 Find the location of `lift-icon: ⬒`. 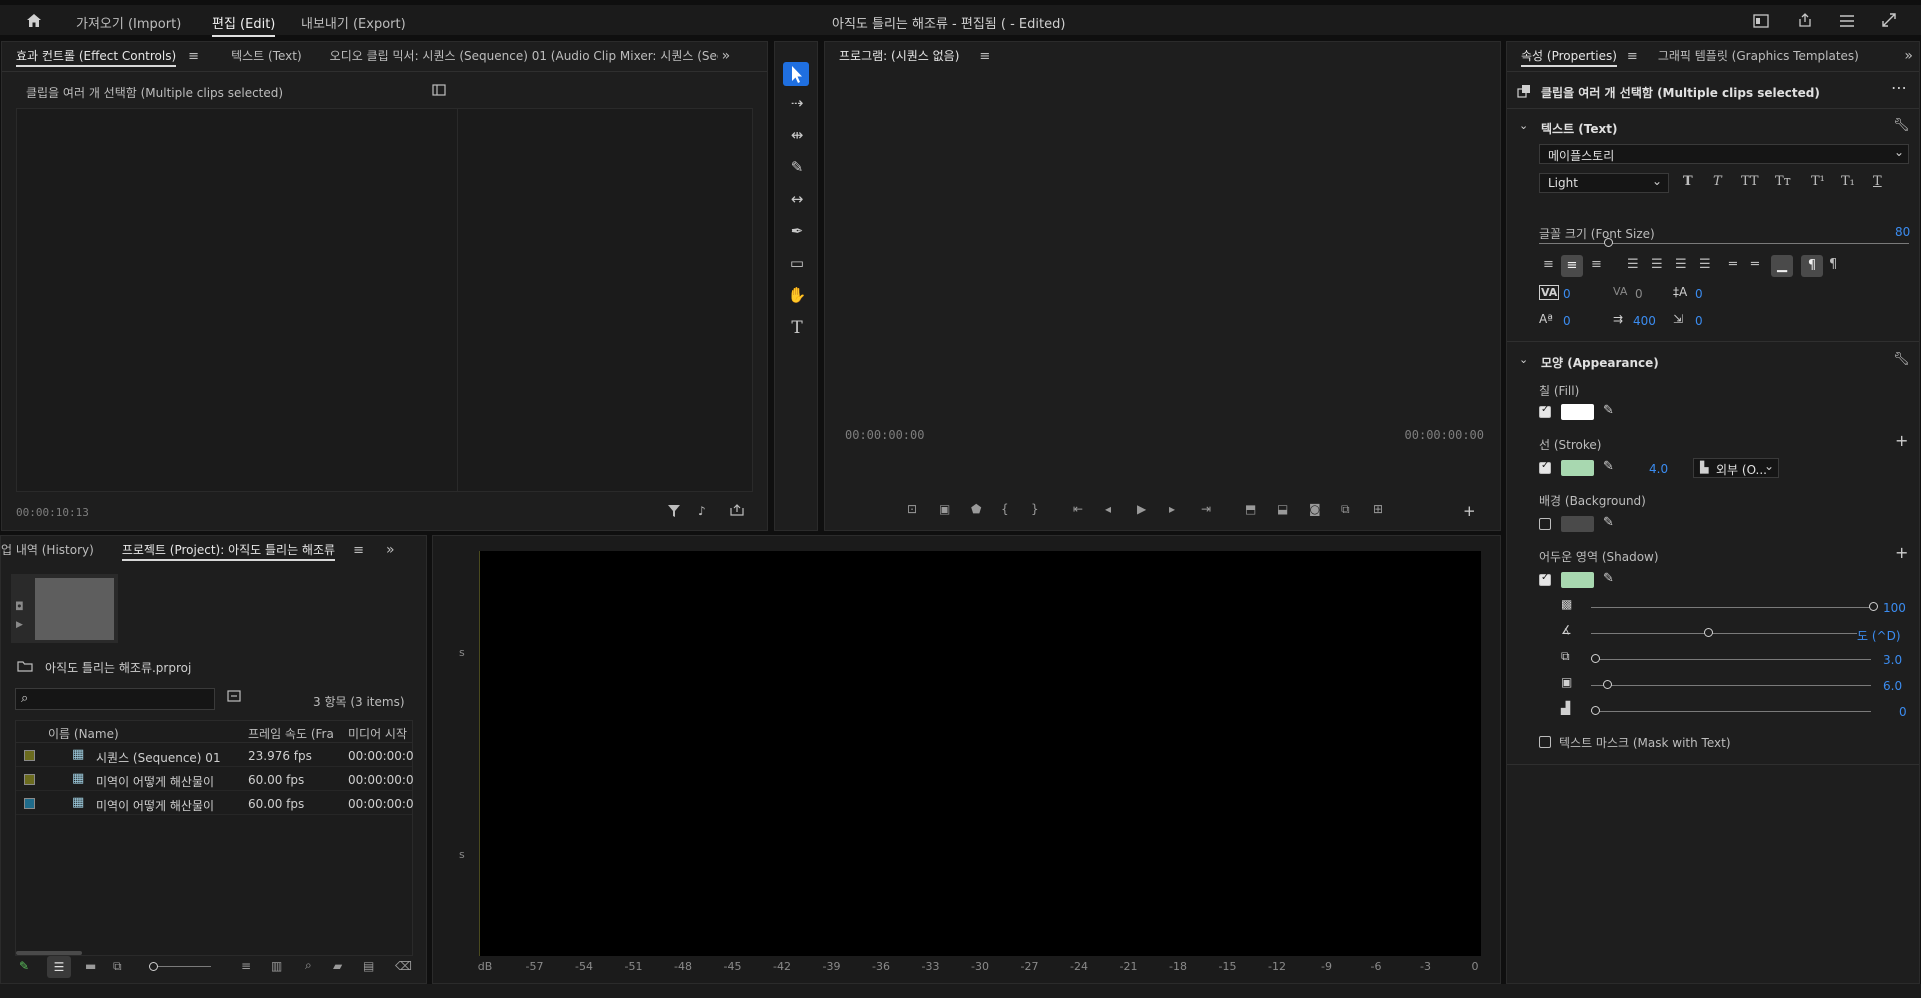

lift-icon: ⬒ is located at coordinates (1250, 509).